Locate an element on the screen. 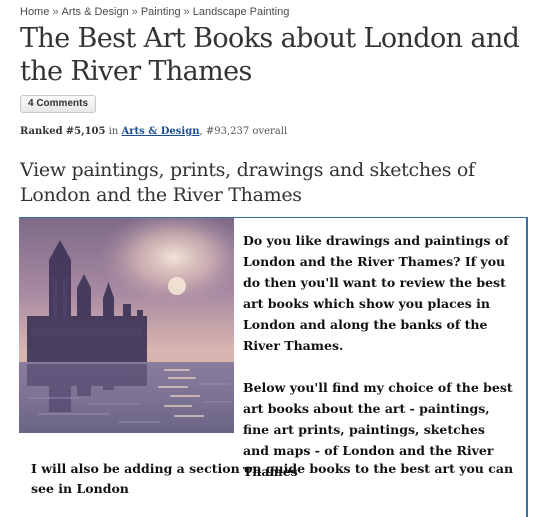 Image resolution: width=550 pixels, height=517 pixels. ranked-label: Ranked is located at coordinates (41, 131).